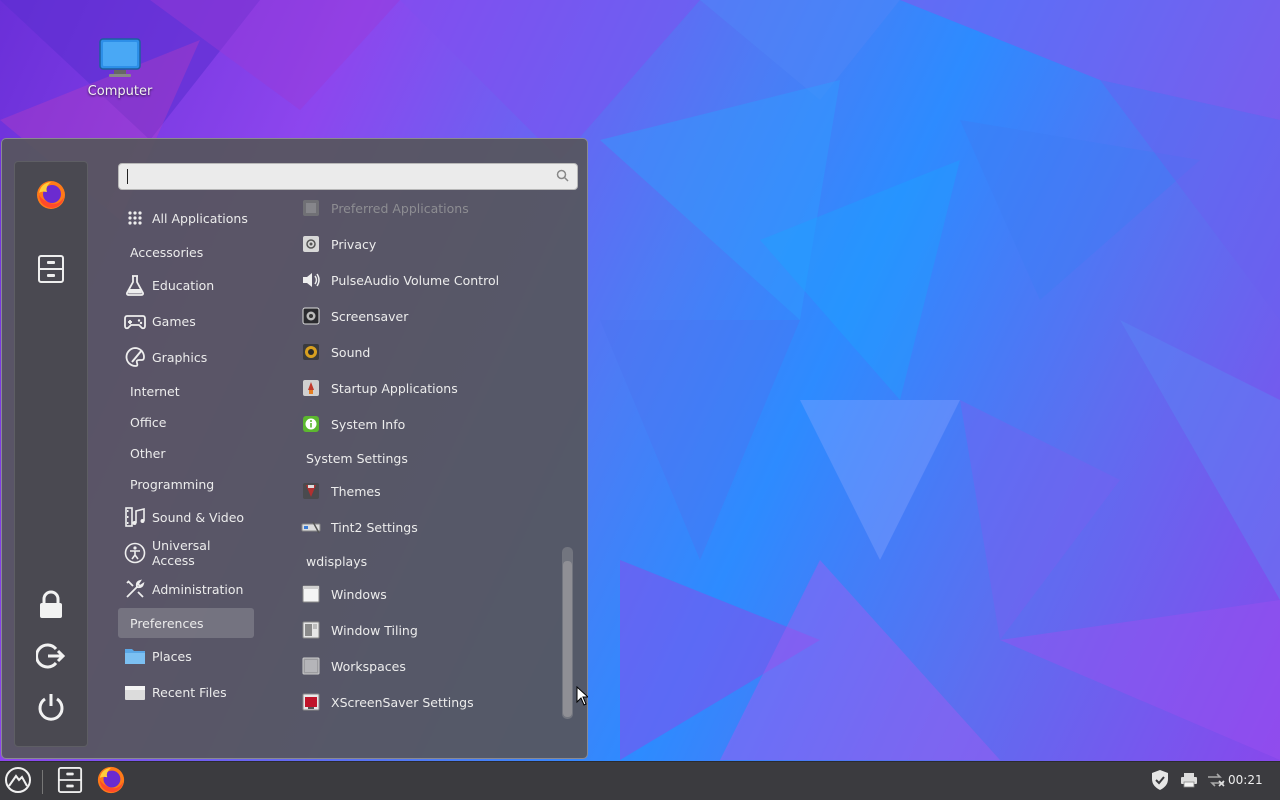 The height and width of the screenshot is (800, 1280). Describe the element at coordinates (186, 553) in the screenshot. I see `category-universal-access: Universal Access` at that location.